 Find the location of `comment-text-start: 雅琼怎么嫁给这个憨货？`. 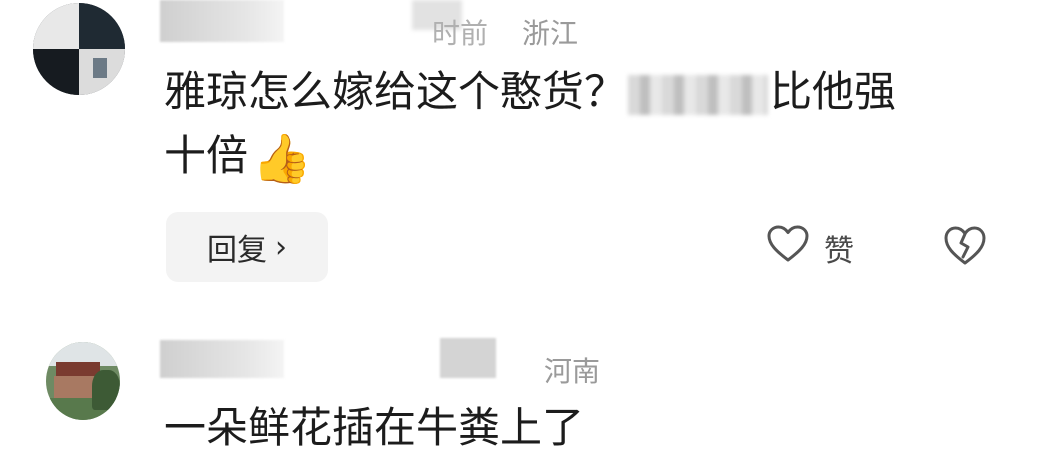

comment-text-start: 雅琼怎么嫁给这个憨货？ is located at coordinates (395, 91).